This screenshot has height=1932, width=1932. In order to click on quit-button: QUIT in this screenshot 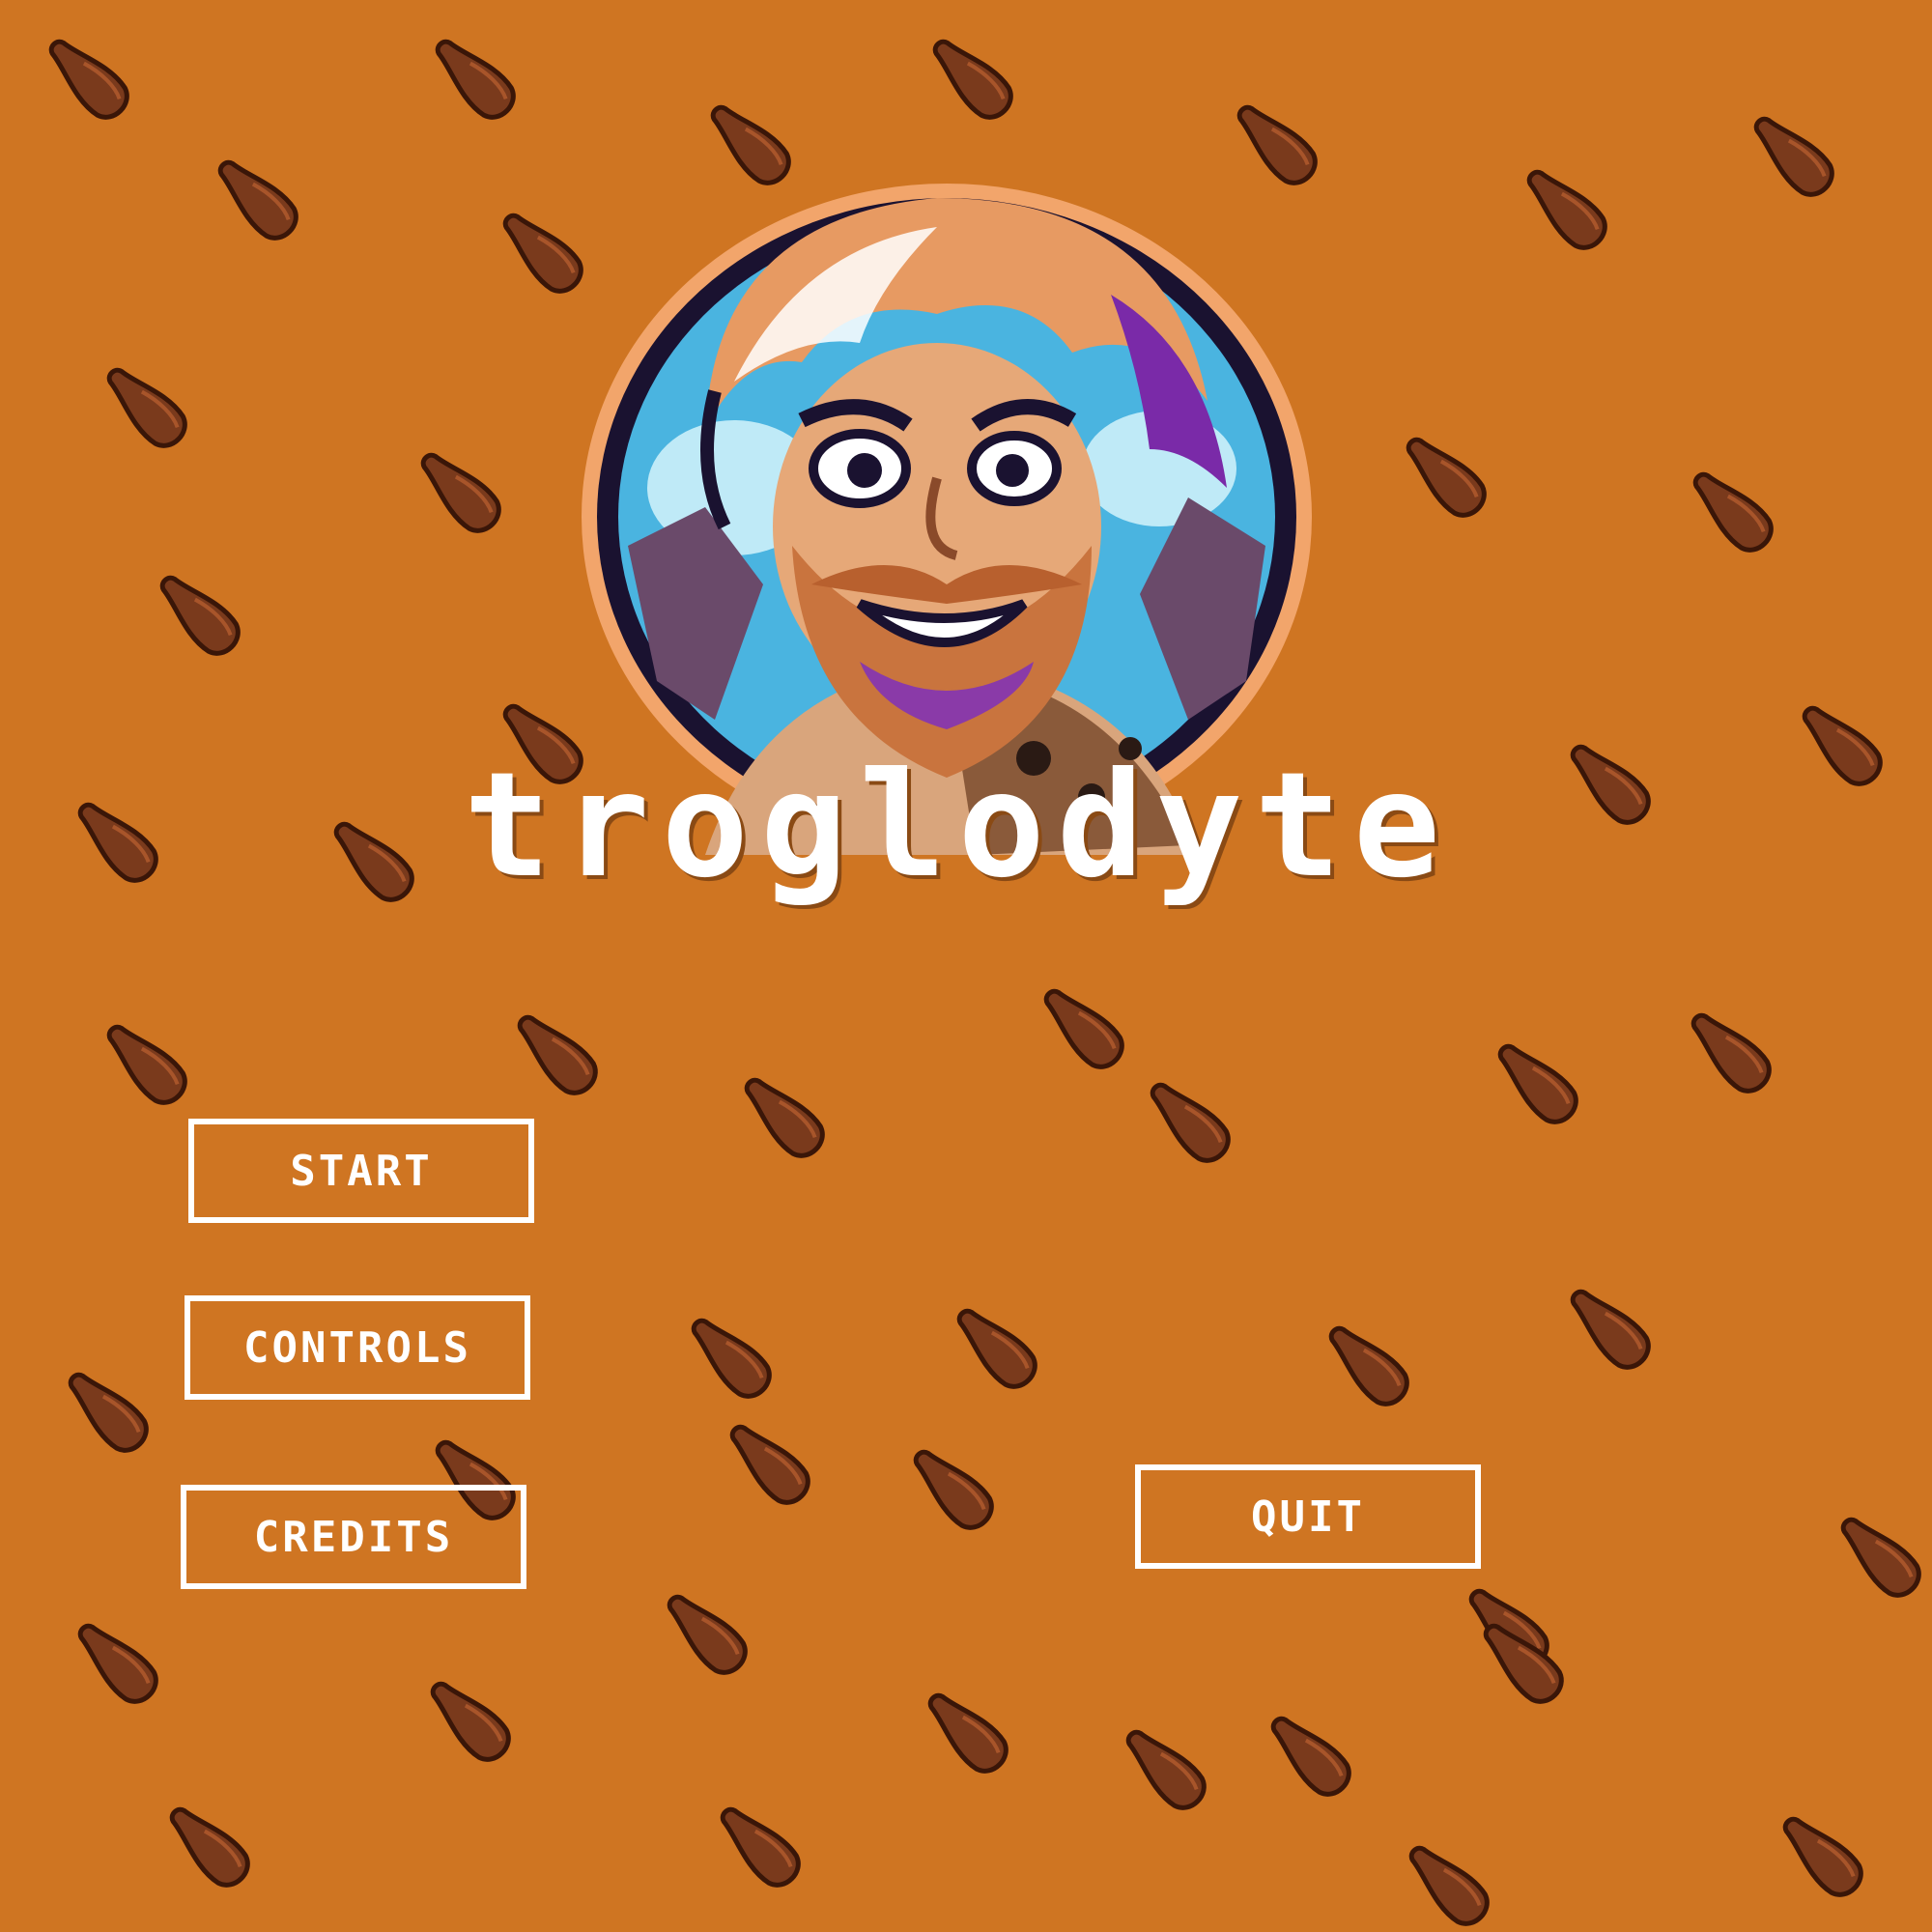, I will do `click(1308, 1516)`.